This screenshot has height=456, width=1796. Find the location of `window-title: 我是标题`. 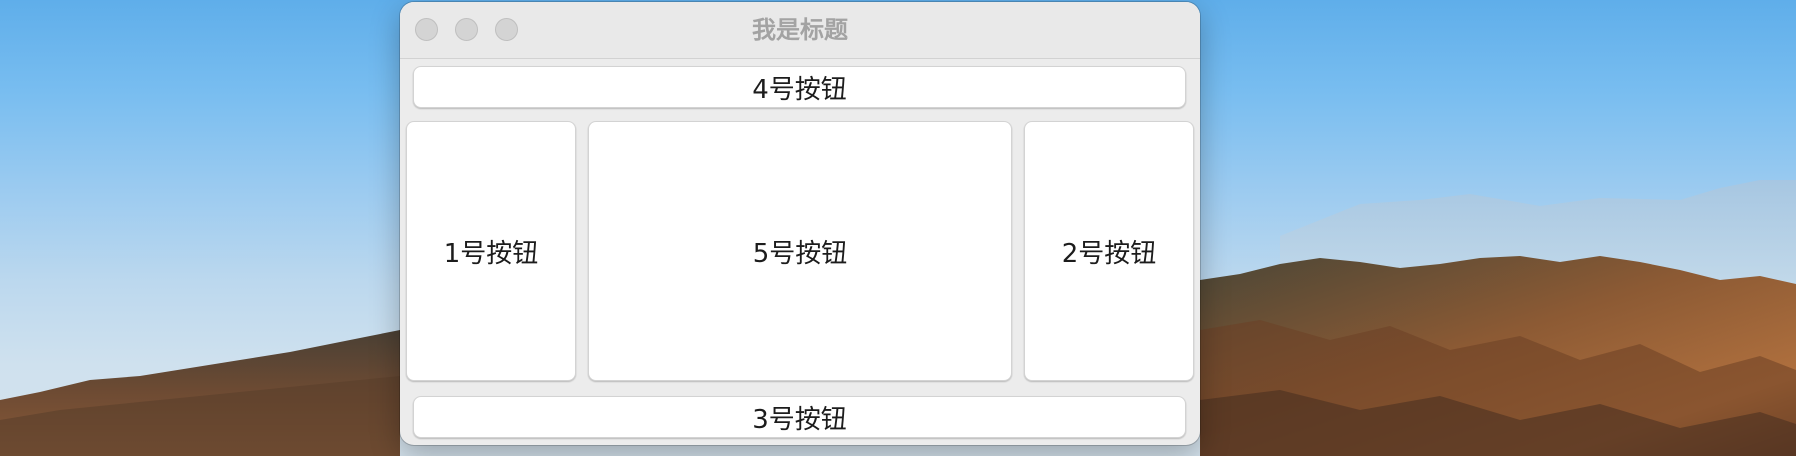

window-title: 我是标题 is located at coordinates (800, 30).